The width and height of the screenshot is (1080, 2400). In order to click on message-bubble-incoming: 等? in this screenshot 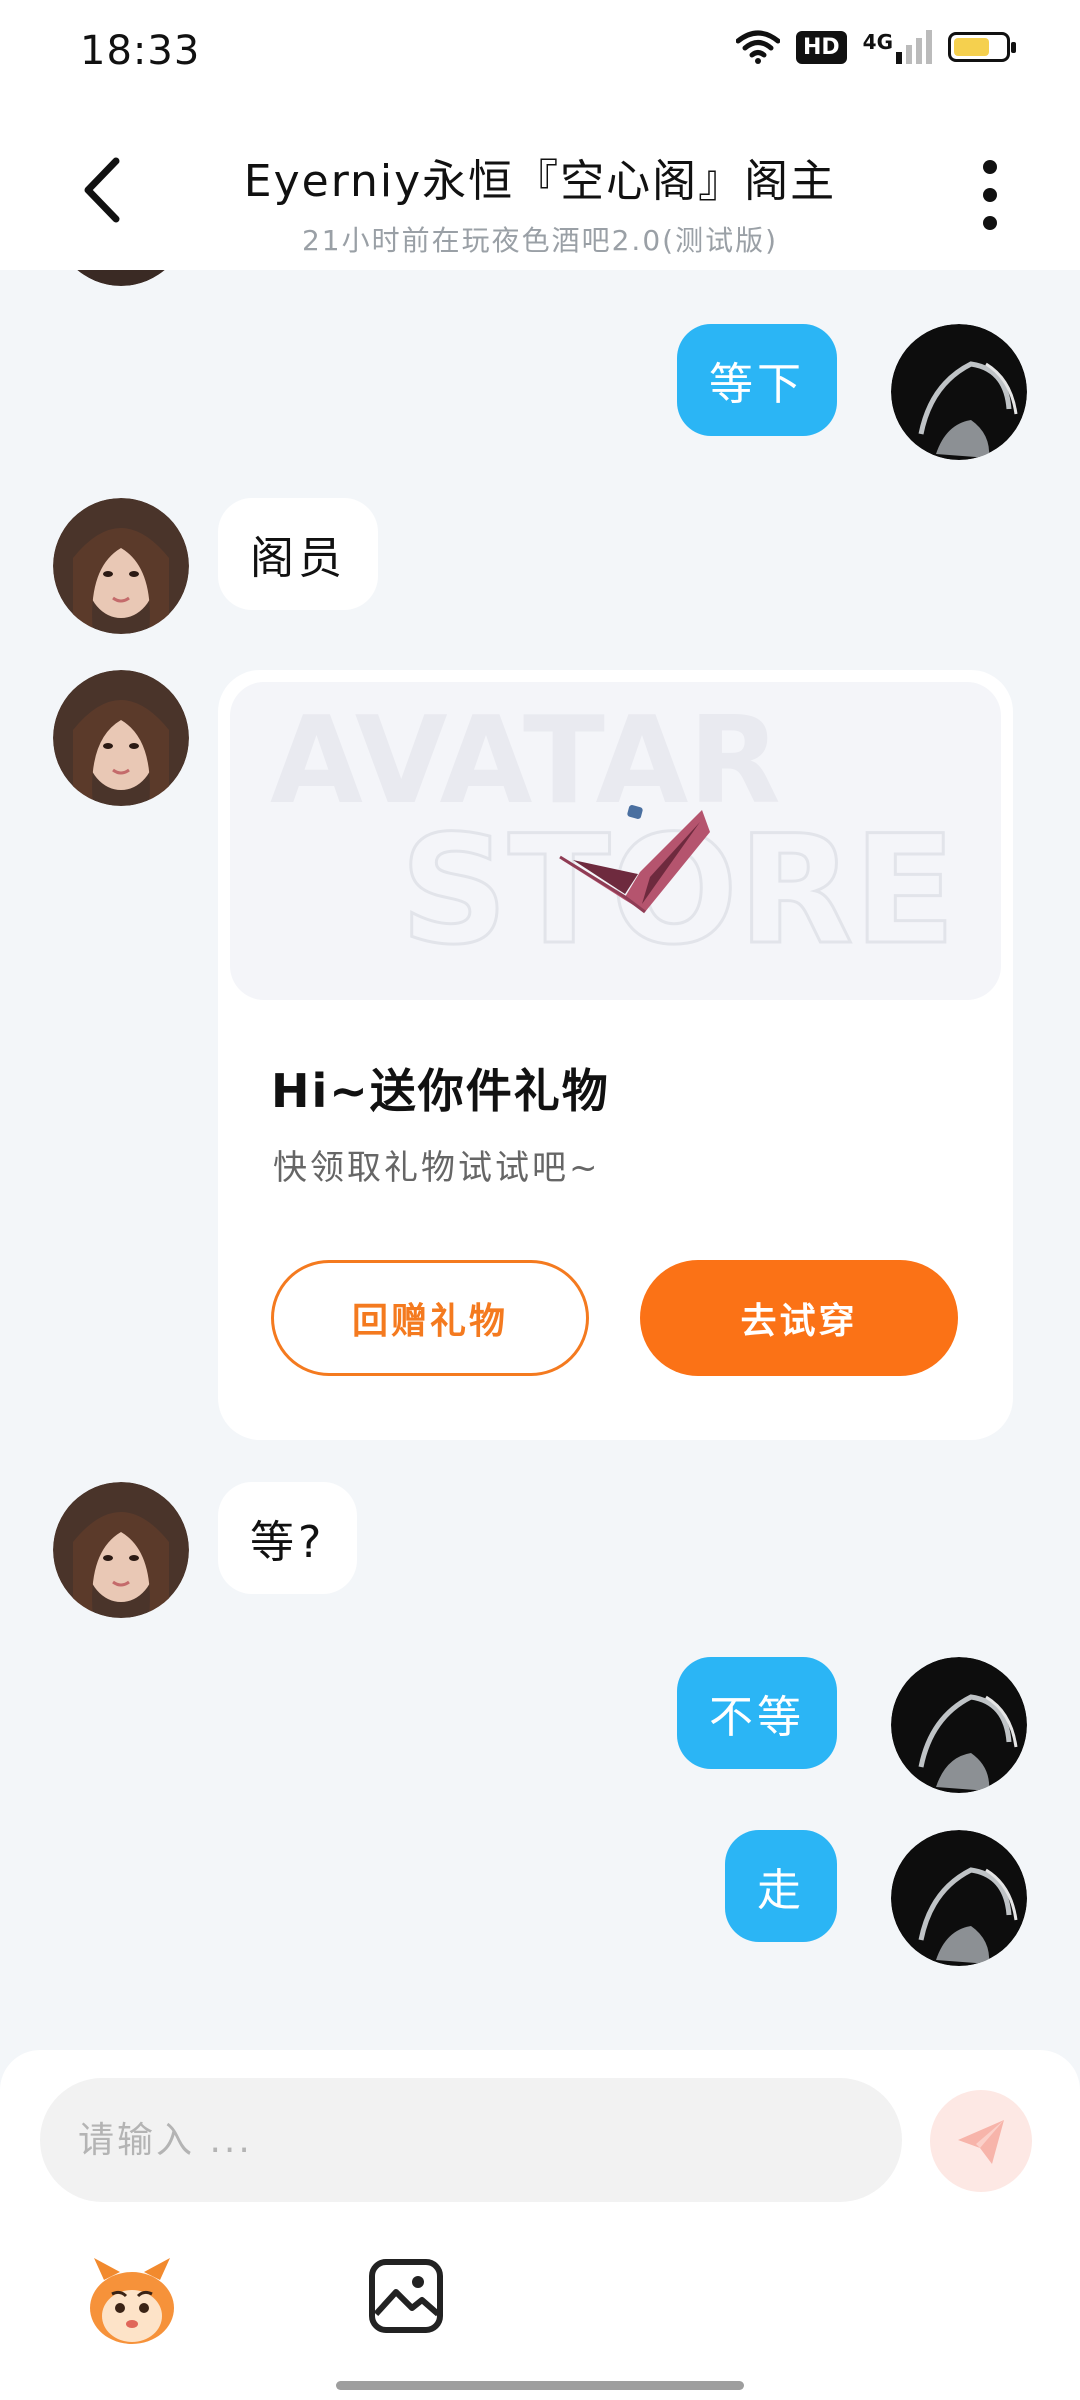, I will do `click(288, 1538)`.